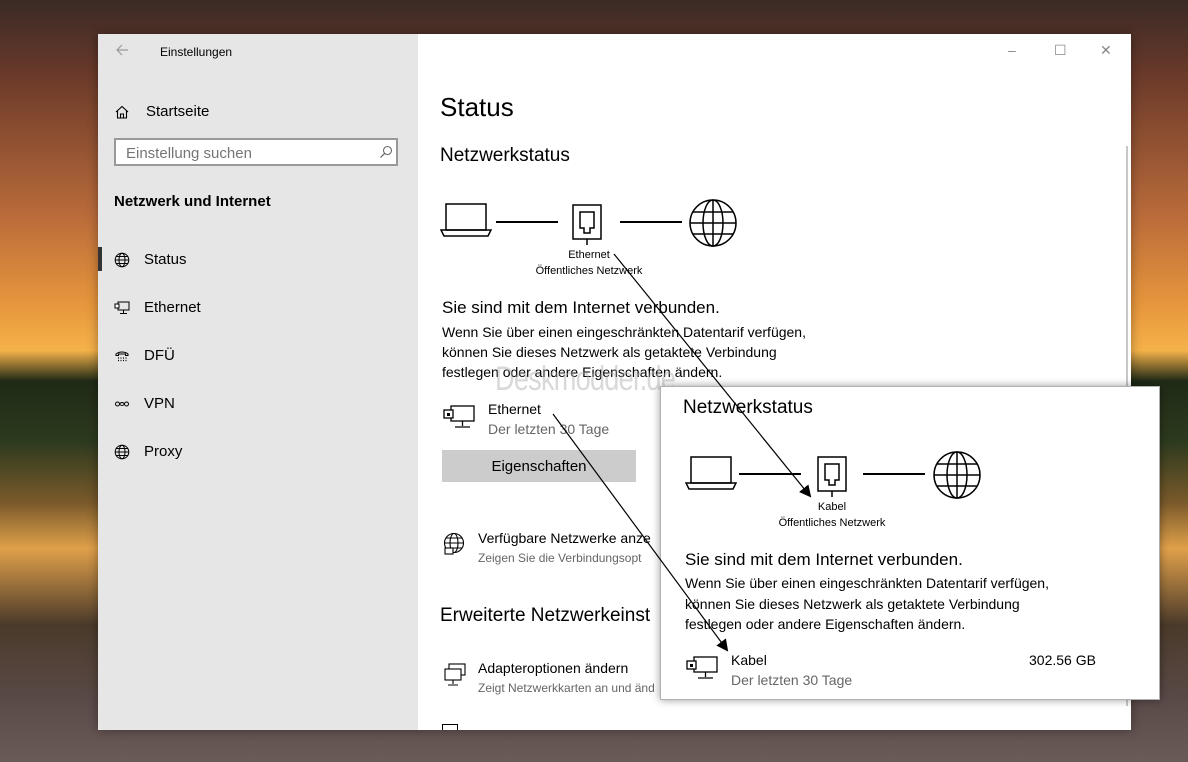 Image resolution: width=1188 pixels, height=762 pixels. What do you see at coordinates (712, 375) in the screenshot?
I see `arrow-ethernet-to-kabel` at bounding box center [712, 375].